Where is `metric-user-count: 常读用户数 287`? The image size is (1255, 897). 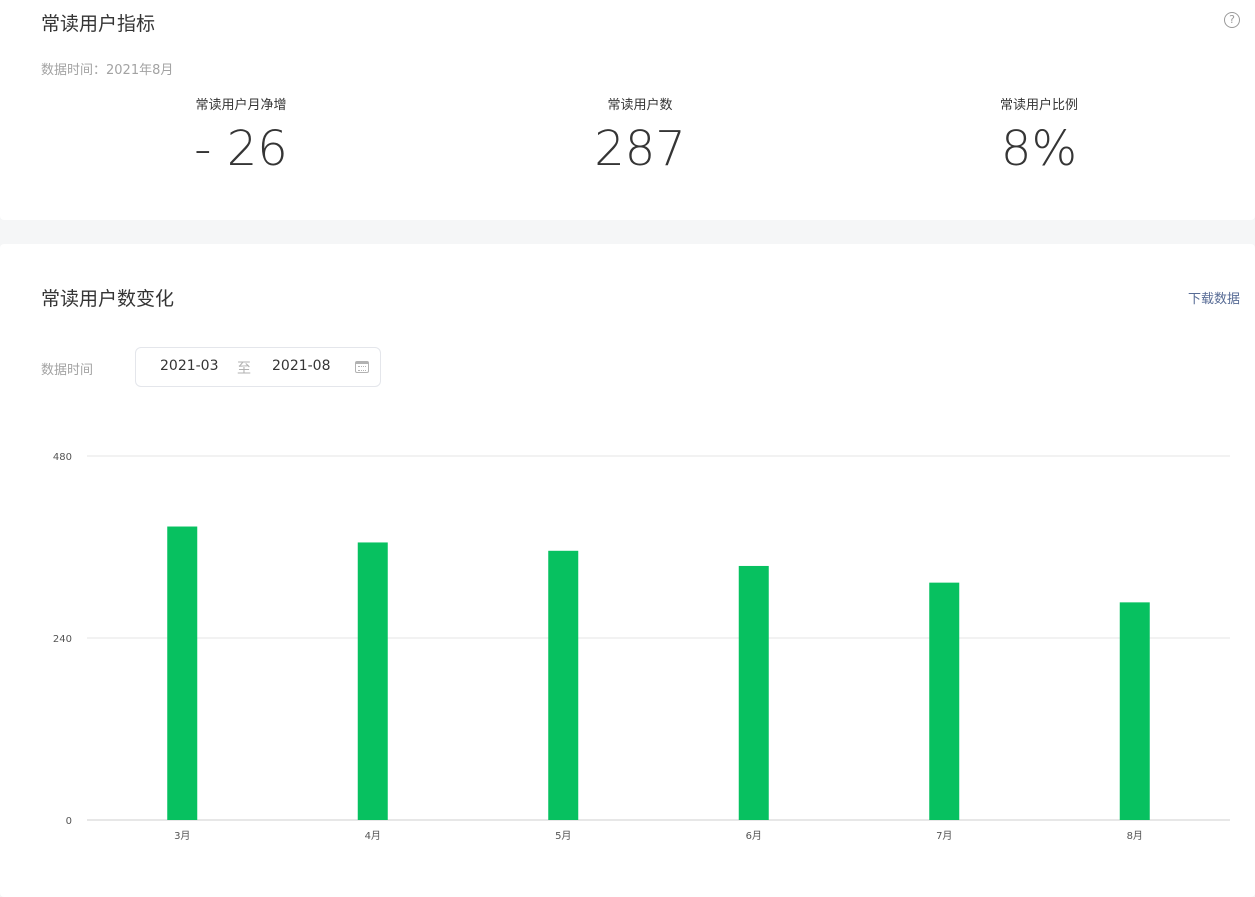 metric-user-count: 常读用户数 287 is located at coordinates (640, 135).